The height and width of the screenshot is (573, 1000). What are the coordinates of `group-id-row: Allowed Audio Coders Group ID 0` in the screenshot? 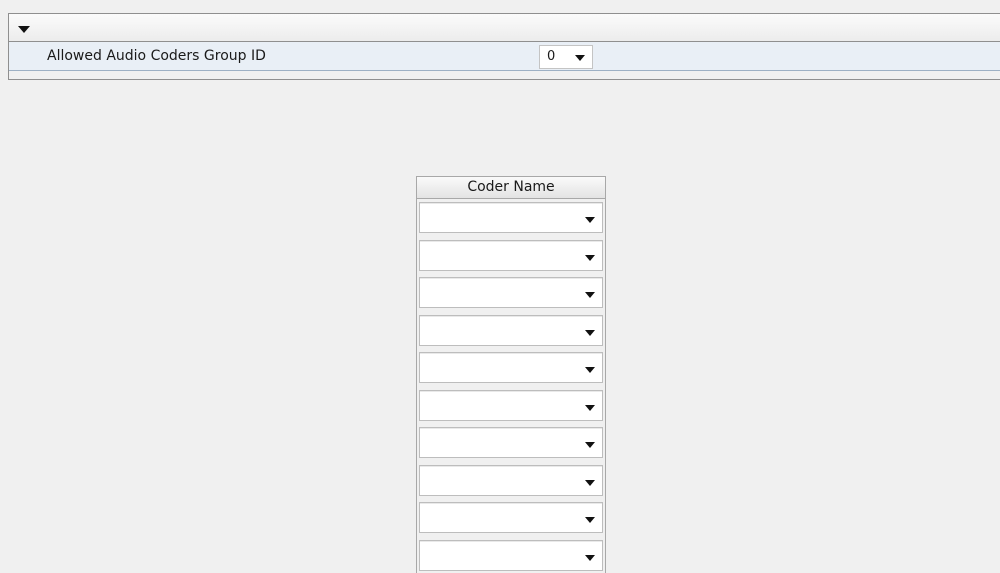 It's located at (504, 61).